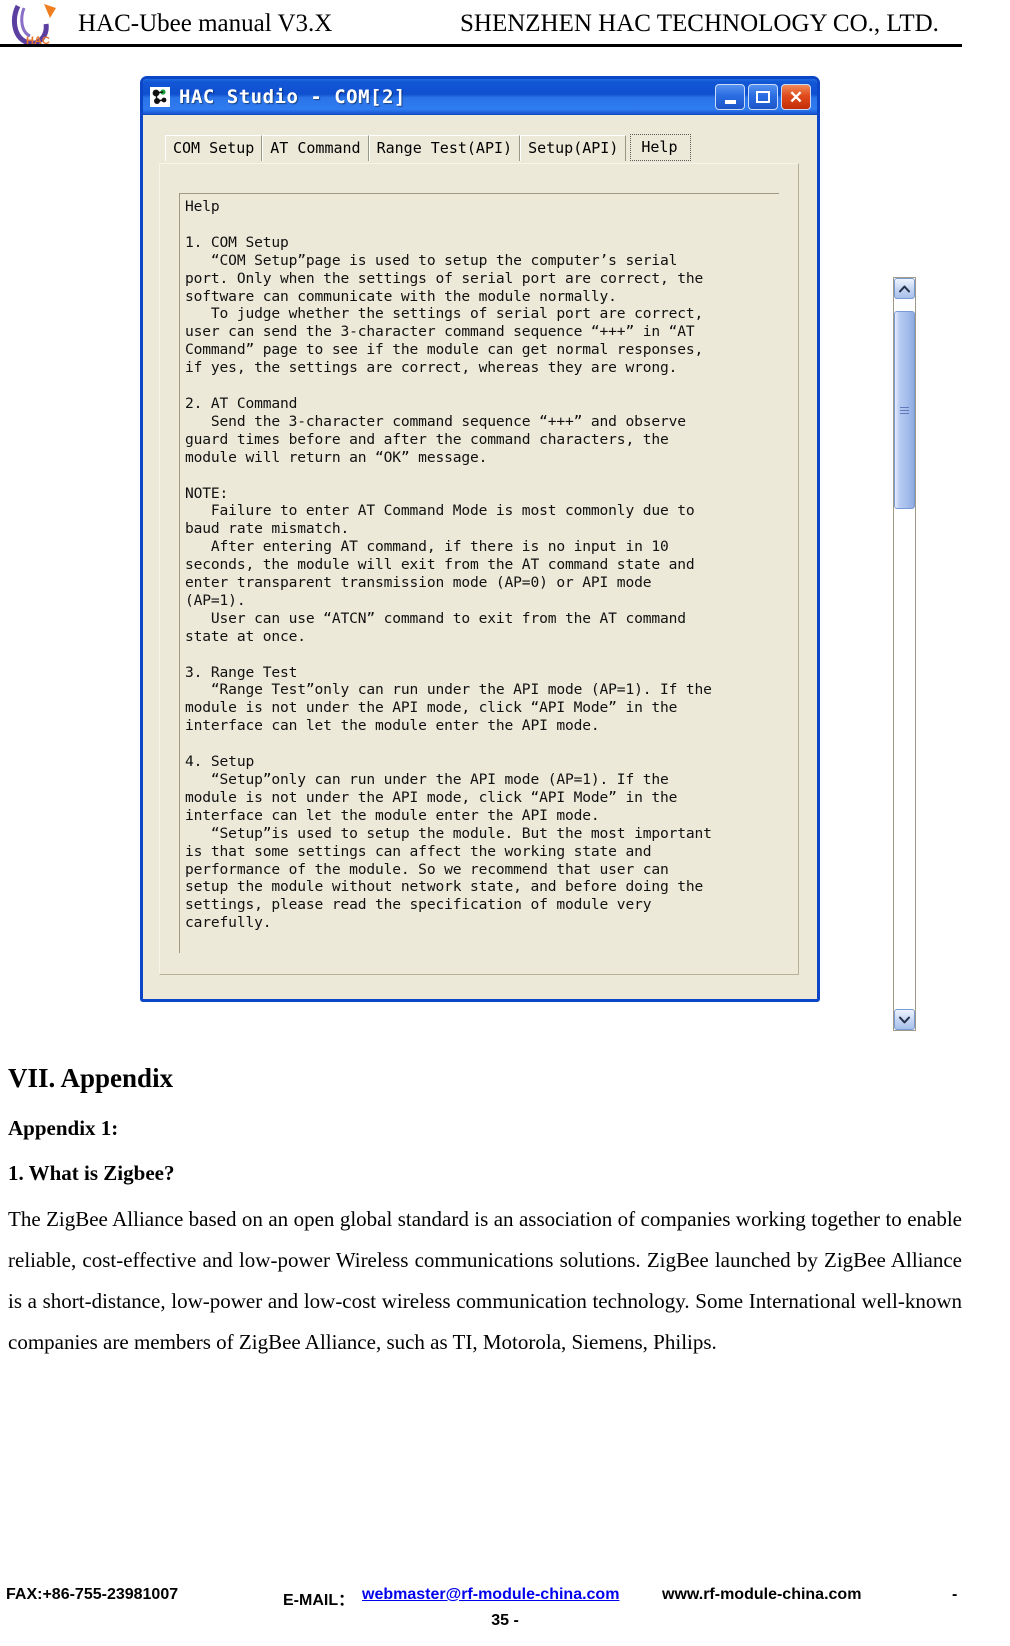 The image size is (1010, 1646). What do you see at coordinates (505, 1620) in the screenshot?
I see `footer-page-number: 35 -` at bounding box center [505, 1620].